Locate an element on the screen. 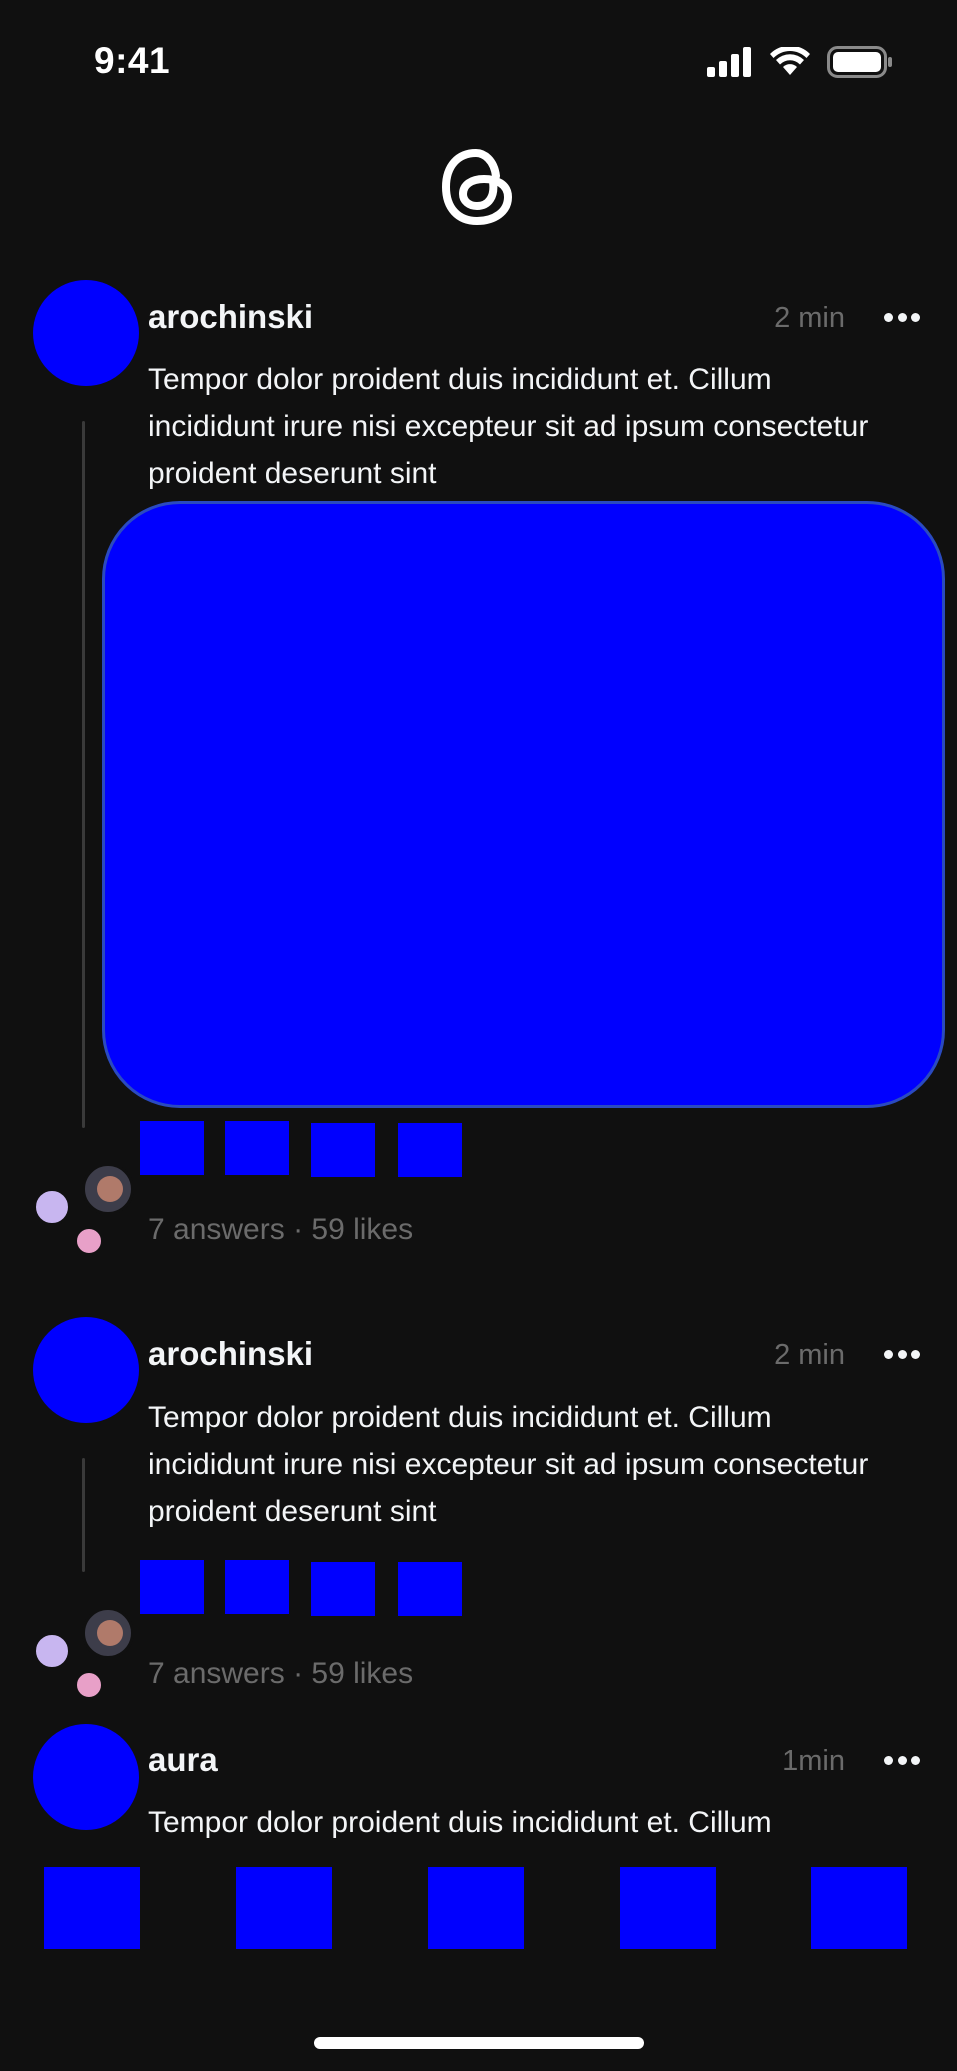  wifi-icon is located at coordinates (790, 61).